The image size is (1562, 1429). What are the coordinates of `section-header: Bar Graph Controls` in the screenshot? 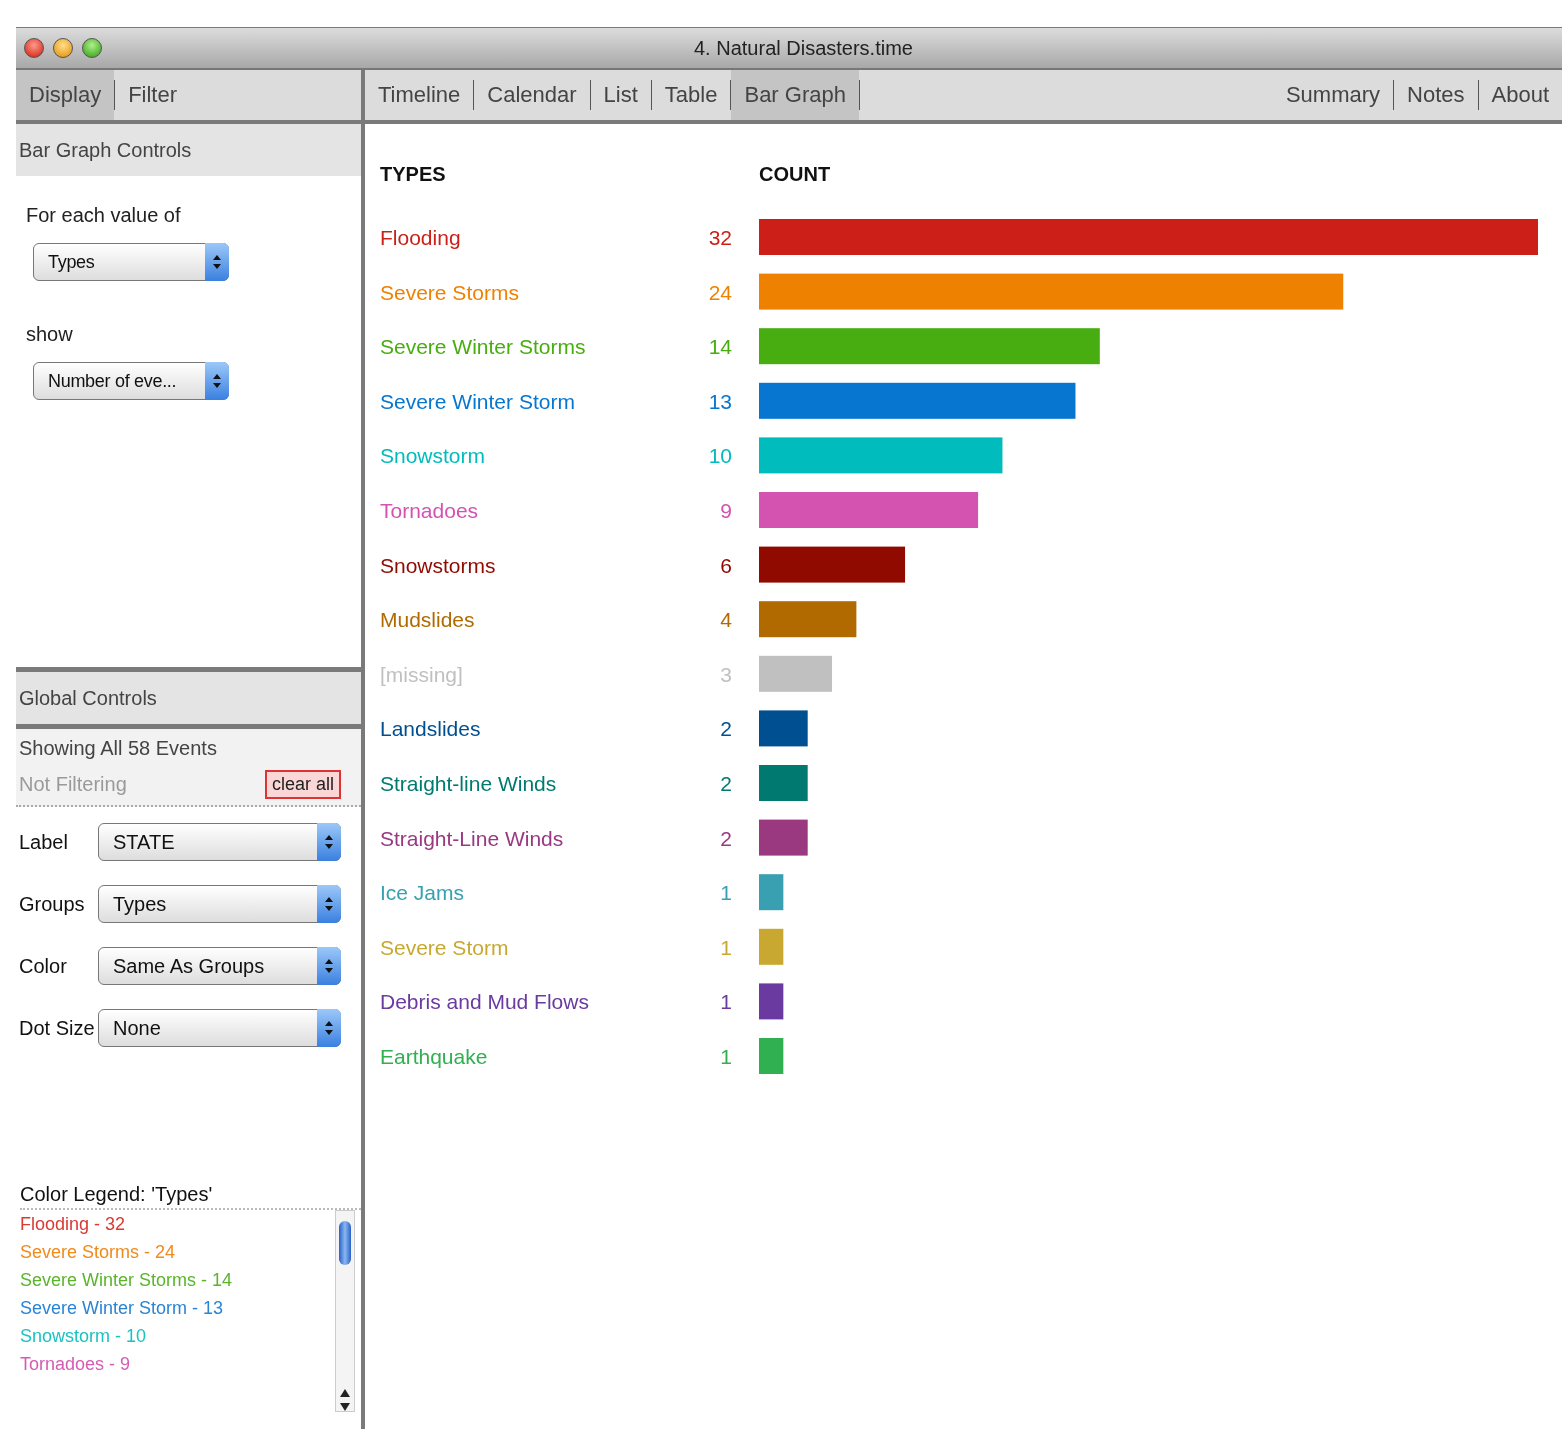 It's located at (188, 150).